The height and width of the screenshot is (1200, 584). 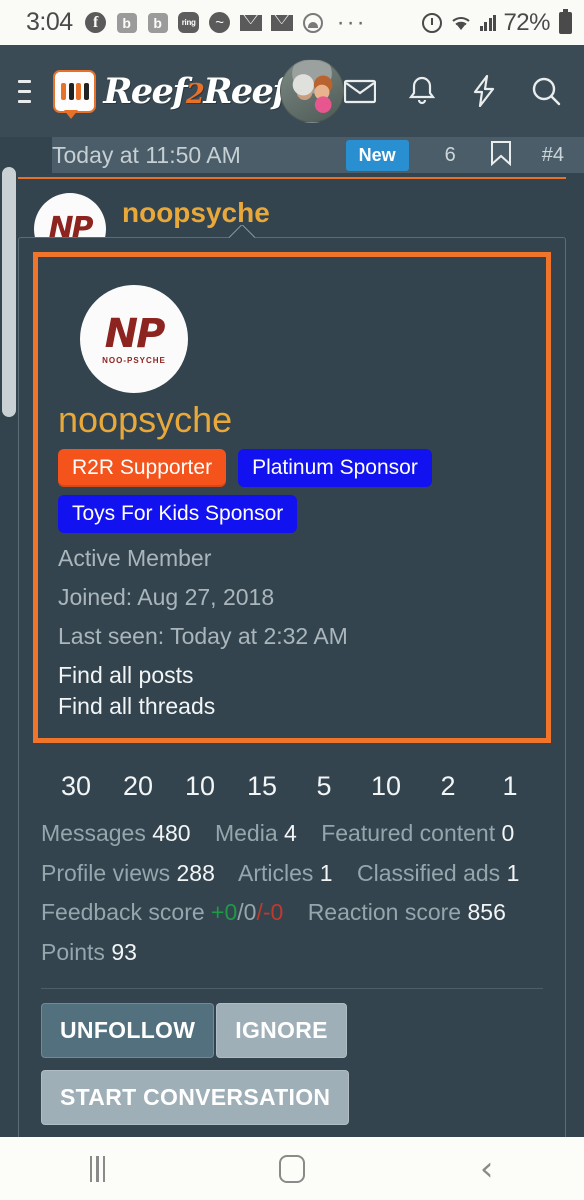 What do you see at coordinates (508, 833) in the screenshot?
I see `featured-content-value: 0` at bounding box center [508, 833].